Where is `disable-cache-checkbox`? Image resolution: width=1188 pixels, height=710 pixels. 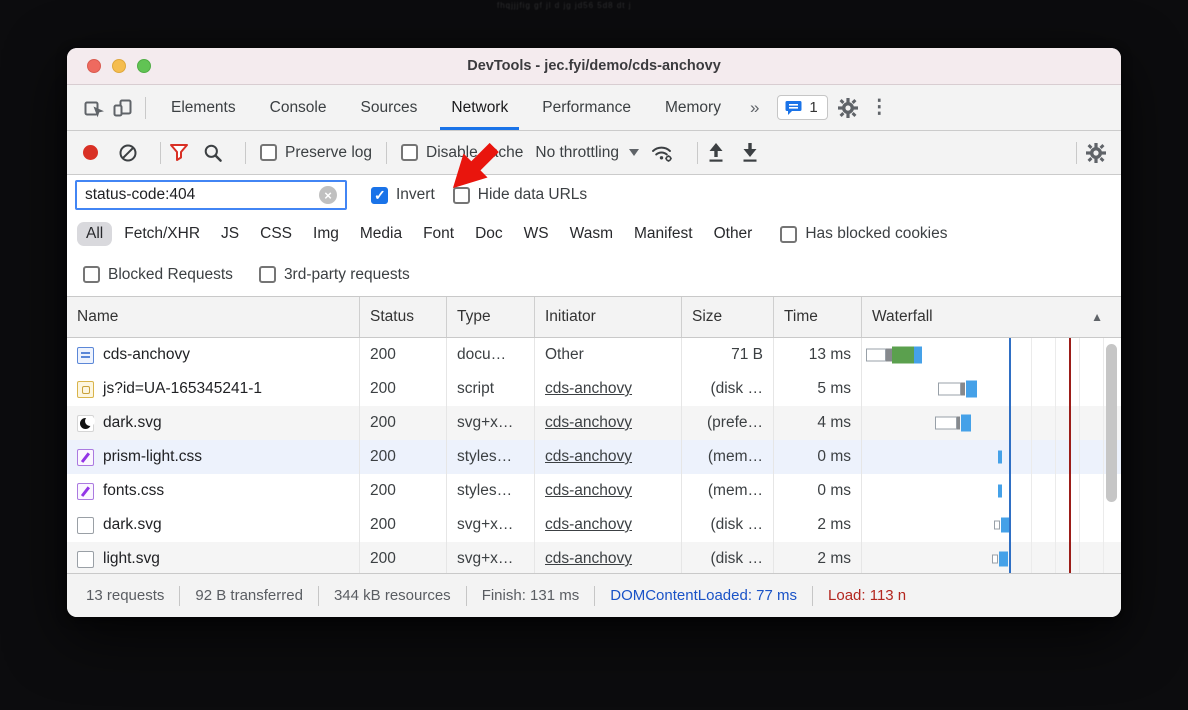
disable-cache-checkbox is located at coordinates (410, 152).